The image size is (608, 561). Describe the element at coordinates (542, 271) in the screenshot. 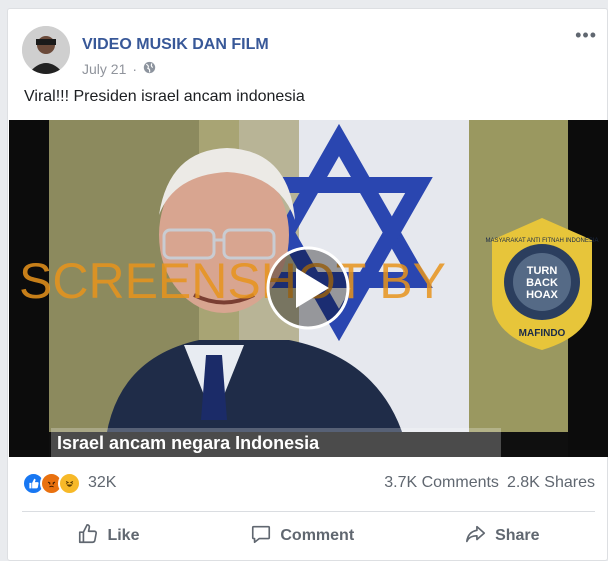

I see `badge-center-line-1: TURN` at that location.